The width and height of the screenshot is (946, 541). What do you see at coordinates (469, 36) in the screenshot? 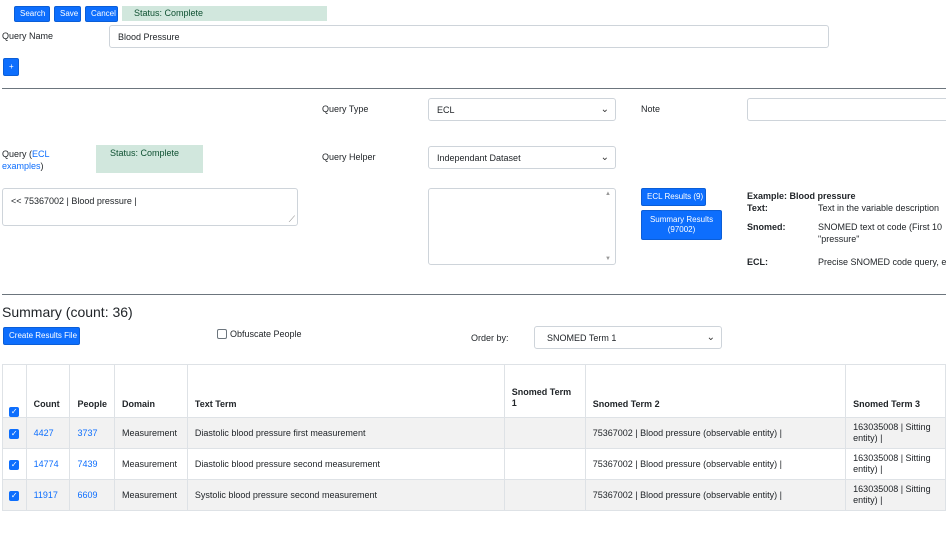
I see `query-name-input: Blood Pressure` at bounding box center [469, 36].